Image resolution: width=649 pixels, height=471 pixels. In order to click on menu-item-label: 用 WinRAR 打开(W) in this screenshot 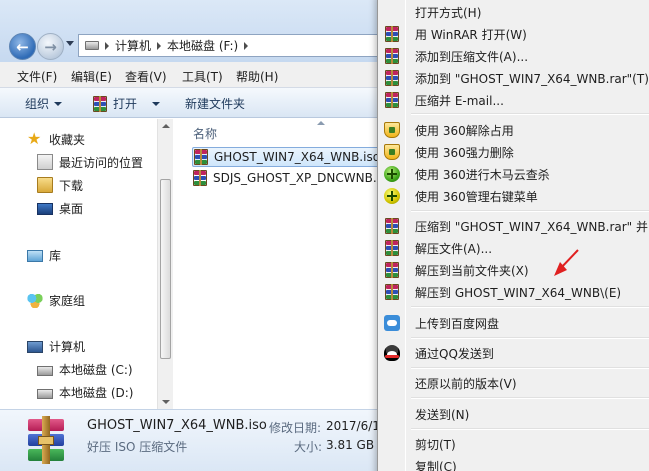, I will do `click(471, 35)`.